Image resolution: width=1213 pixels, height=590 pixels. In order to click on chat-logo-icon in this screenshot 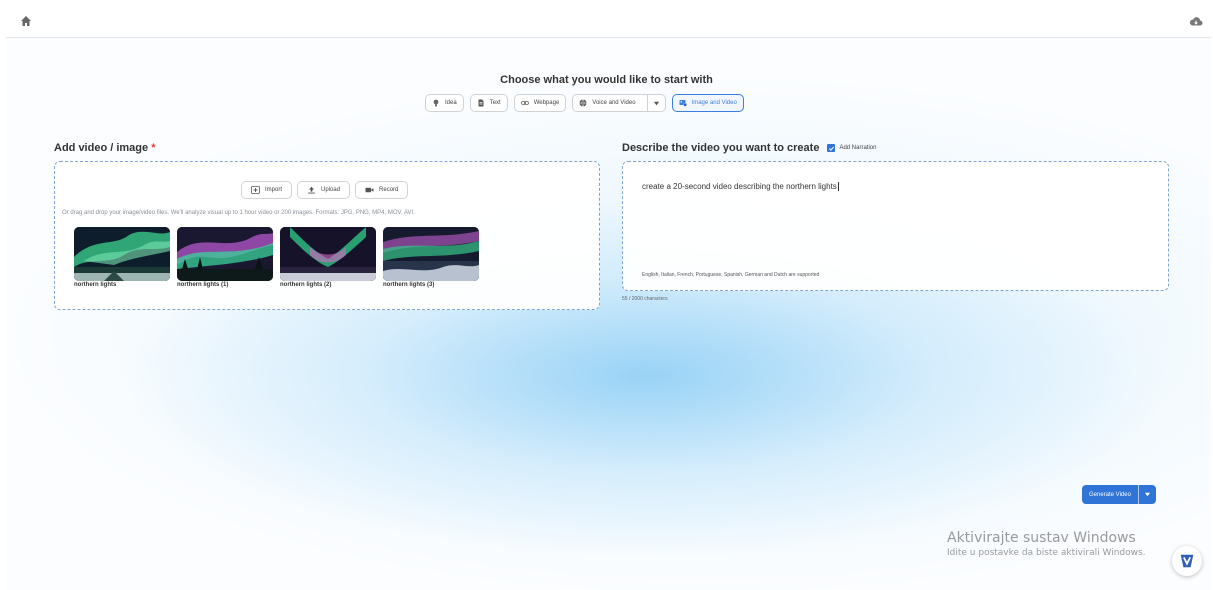, I will do `click(1187, 561)`.